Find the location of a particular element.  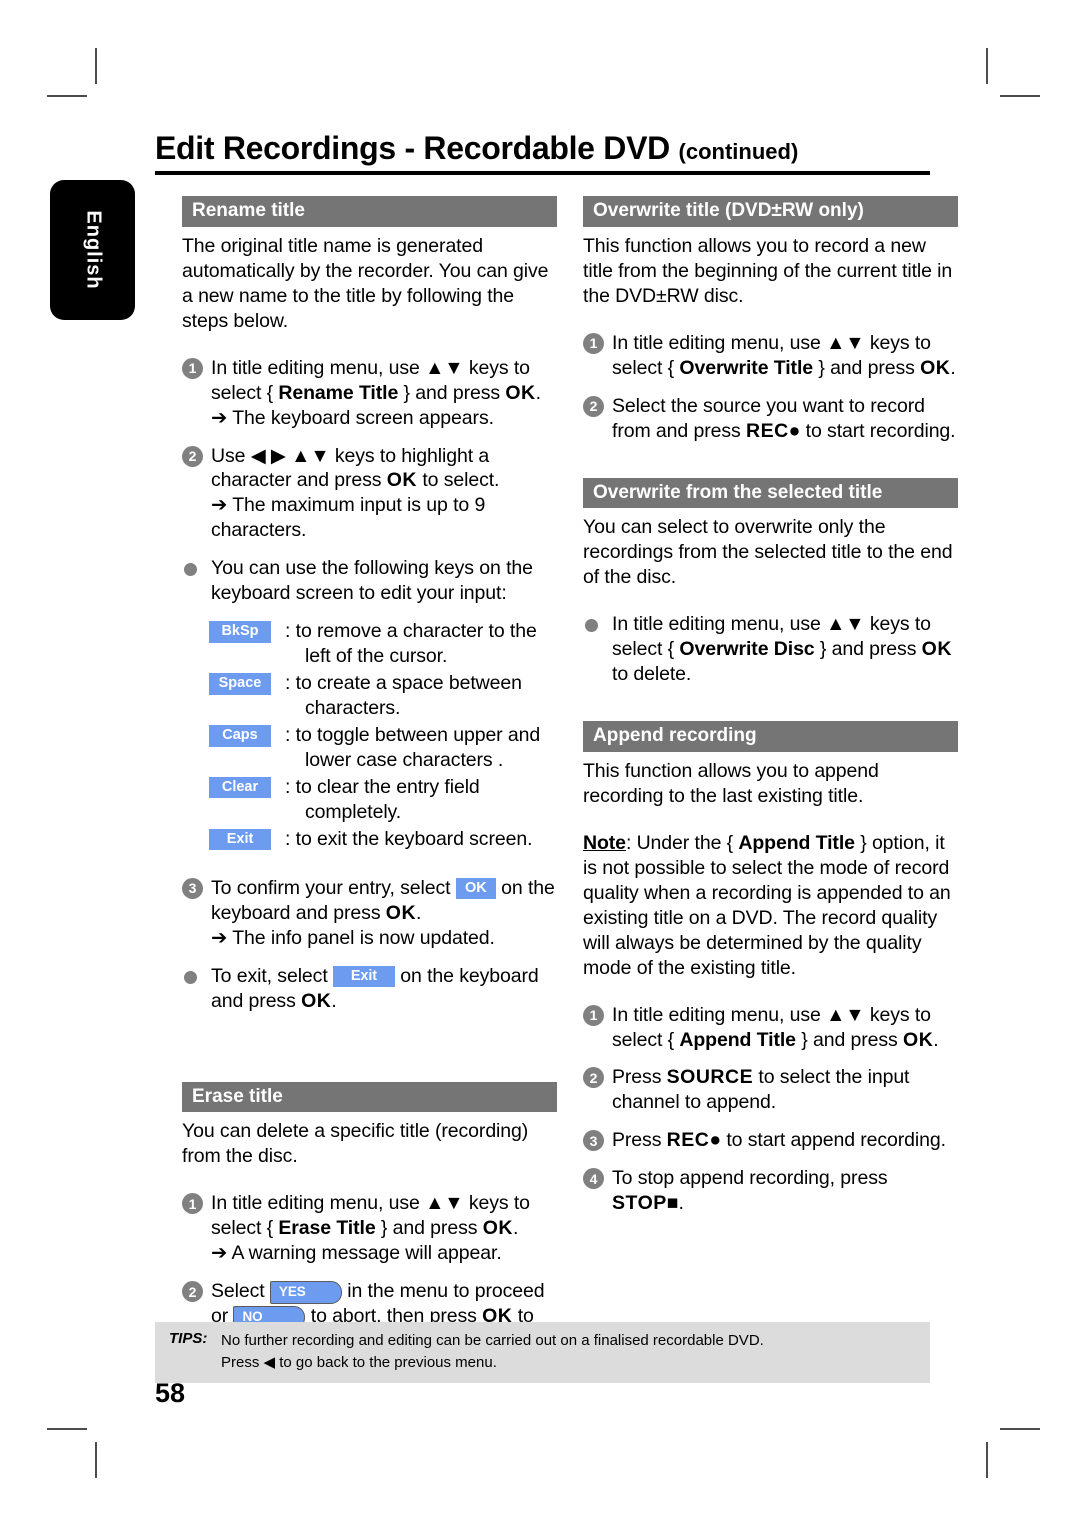

exit-text-c: . is located at coordinates (334, 1000).